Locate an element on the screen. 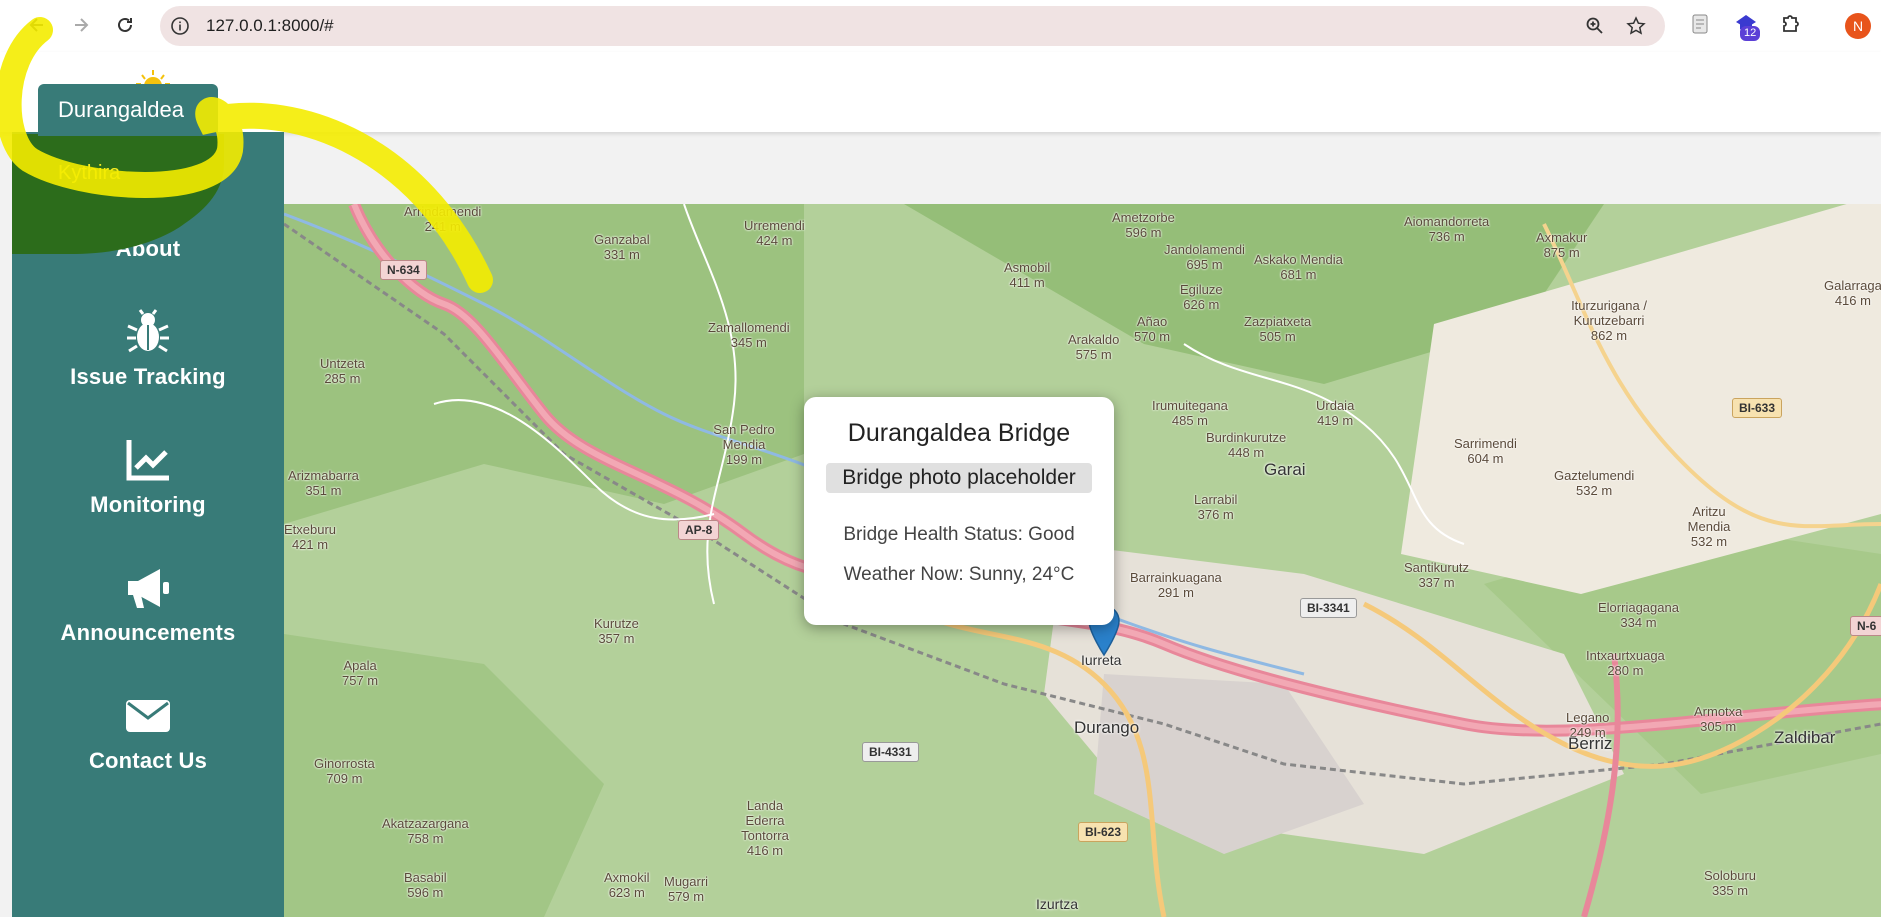 The height and width of the screenshot is (917, 1881). place-label: Egiluze 626 m is located at coordinates (1201, 297).